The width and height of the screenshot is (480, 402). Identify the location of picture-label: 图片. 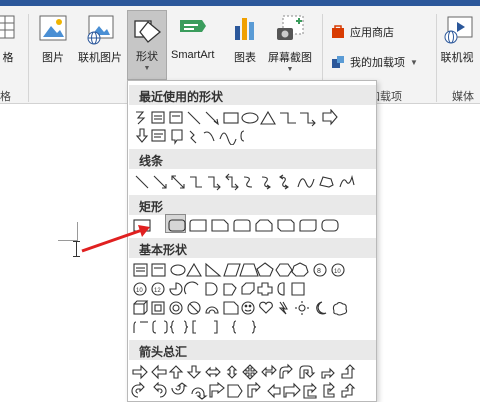
(53, 58).